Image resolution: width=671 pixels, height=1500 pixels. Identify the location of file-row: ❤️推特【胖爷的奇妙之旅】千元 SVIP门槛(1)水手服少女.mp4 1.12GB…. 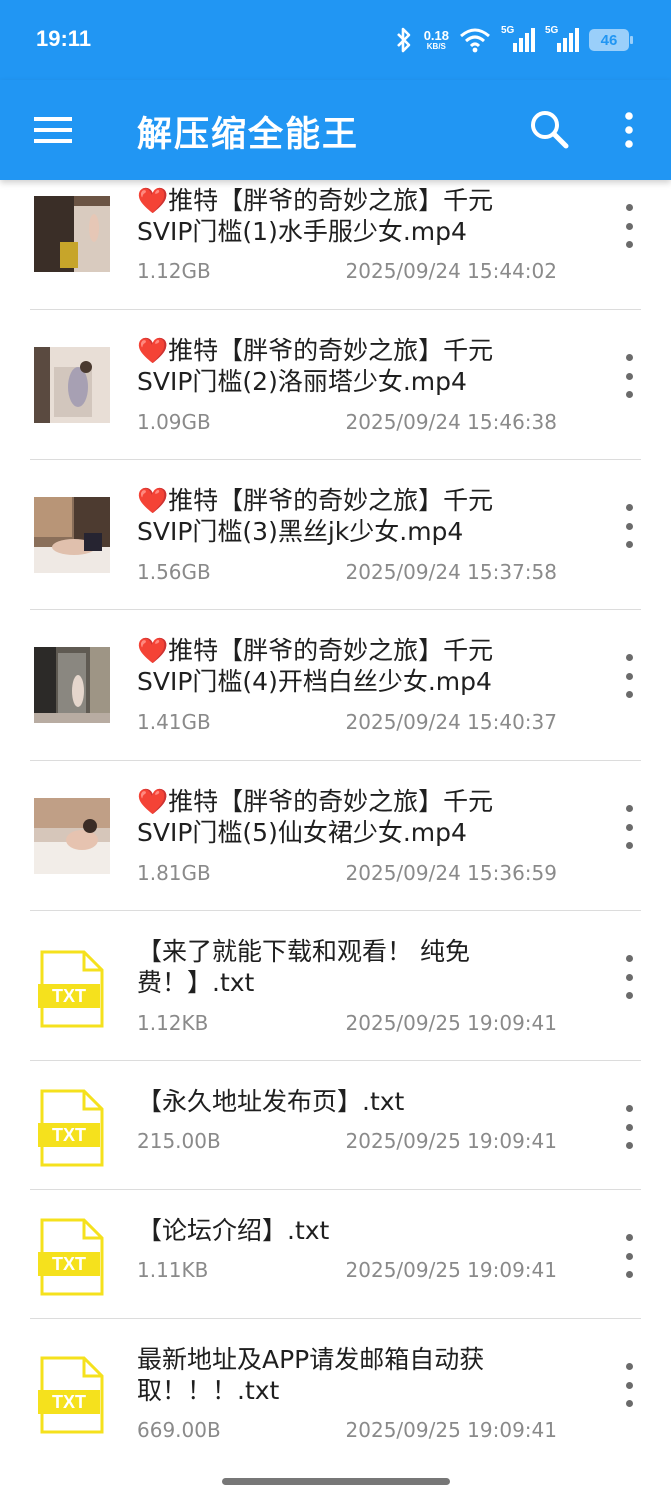
(335, 245).